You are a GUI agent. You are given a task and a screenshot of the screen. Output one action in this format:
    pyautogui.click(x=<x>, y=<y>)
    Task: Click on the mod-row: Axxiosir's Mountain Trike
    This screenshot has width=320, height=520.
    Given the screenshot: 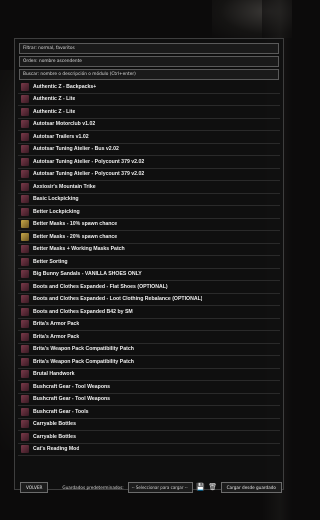 What is the action you would take?
    pyautogui.click(x=149, y=187)
    